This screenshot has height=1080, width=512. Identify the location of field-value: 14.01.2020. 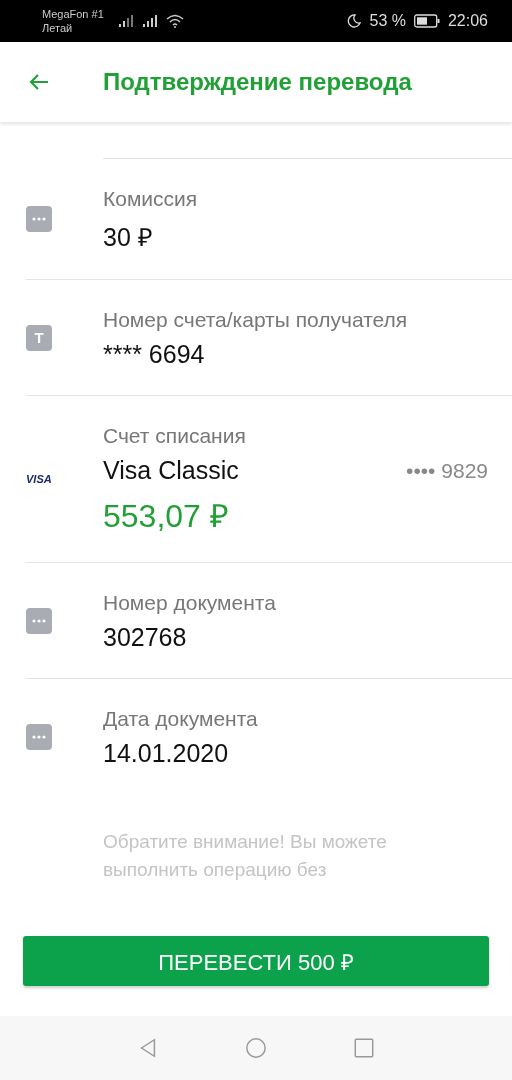
(166, 753).